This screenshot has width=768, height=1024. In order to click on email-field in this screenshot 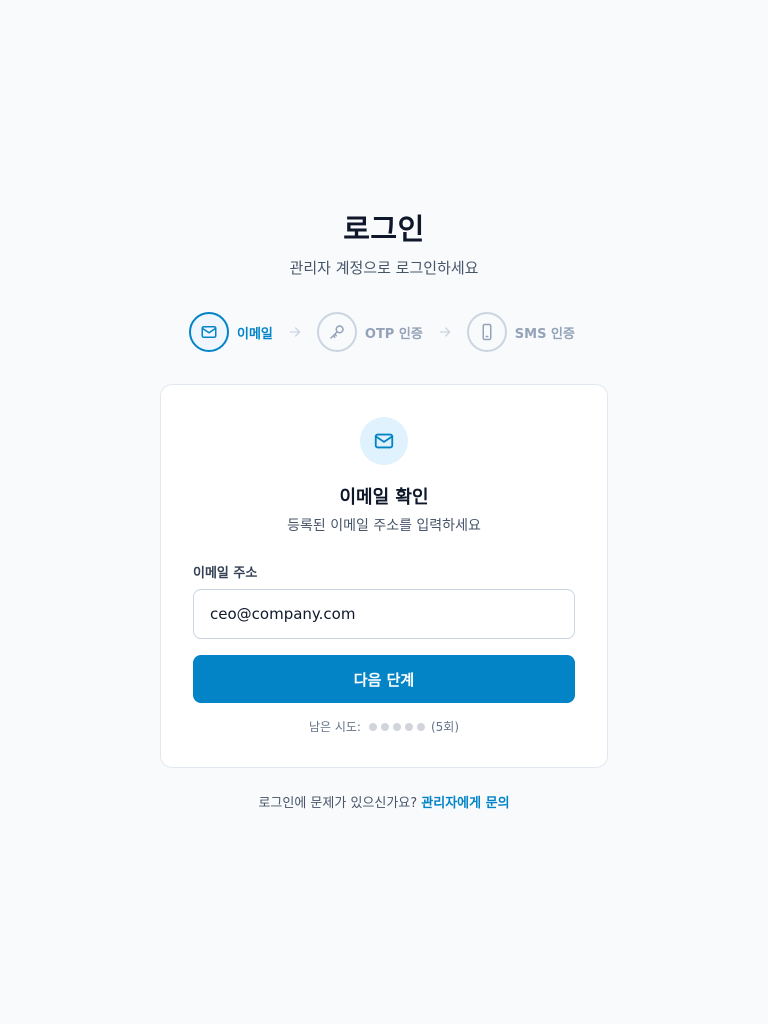, I will do `click(384, 614)`.